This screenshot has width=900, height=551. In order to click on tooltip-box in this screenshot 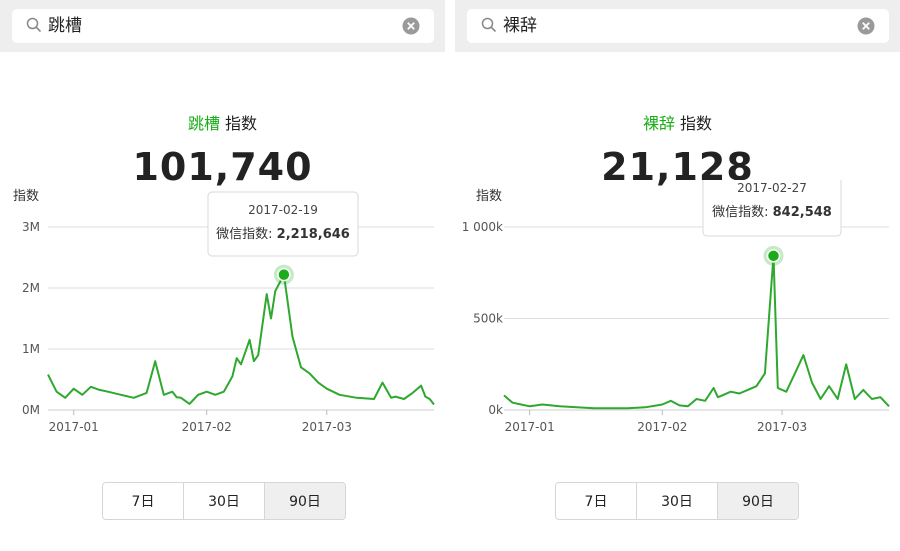, I will do `click(283, 224)`.